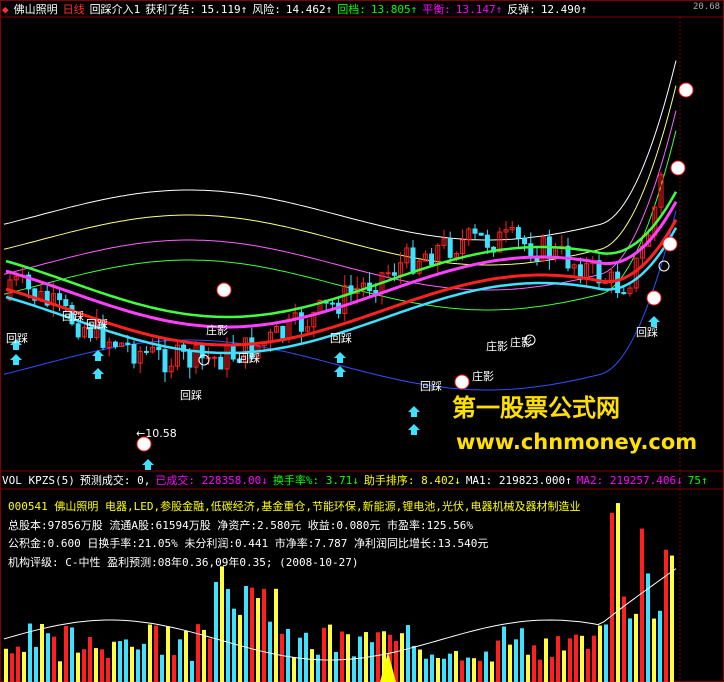  I want to click on header-indicator-value-1: 15.119↑, so click(224, 9).